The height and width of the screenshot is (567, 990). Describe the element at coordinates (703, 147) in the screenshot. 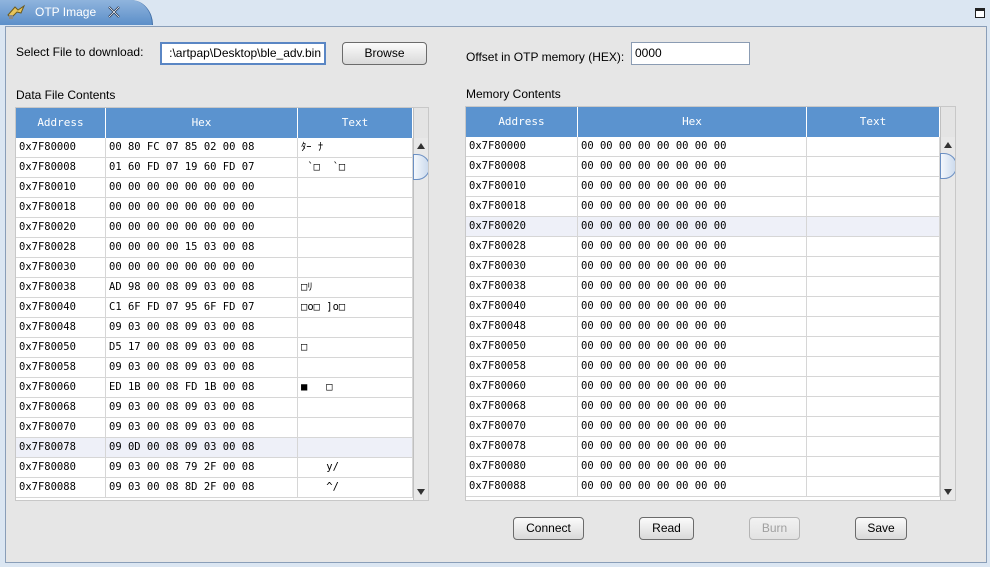

I see `table-row: 0x7F80000 00 00 00 00 00 00 00 00` at that location.